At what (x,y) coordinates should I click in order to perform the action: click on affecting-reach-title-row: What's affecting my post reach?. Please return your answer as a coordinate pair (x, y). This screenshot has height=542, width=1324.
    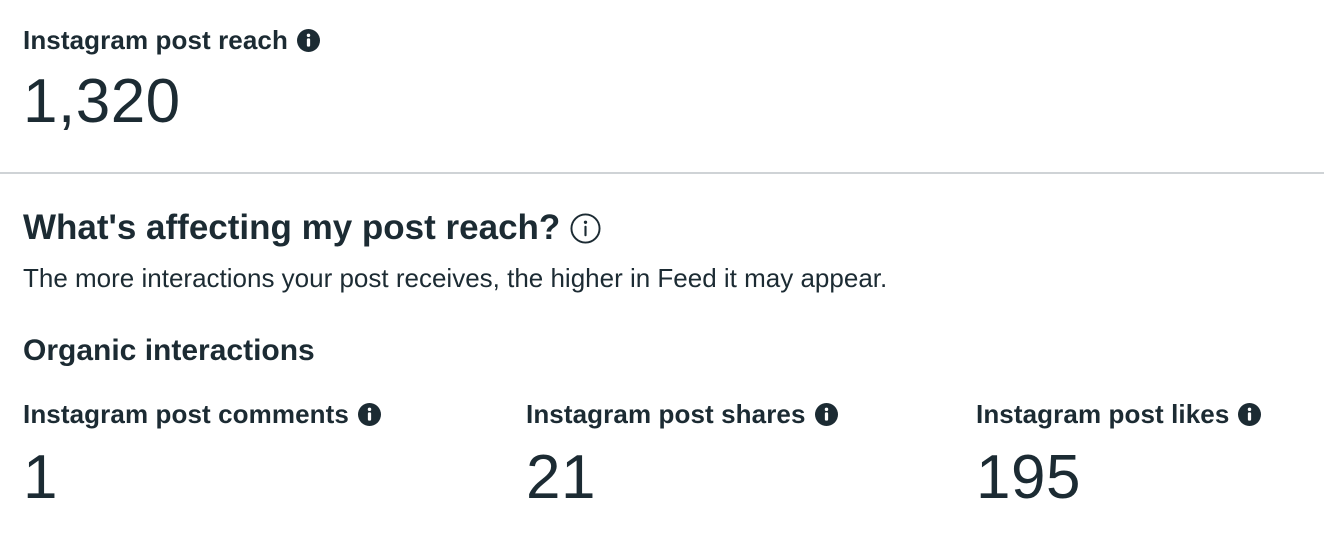
    Looking at the image, I should click on (312, 228).